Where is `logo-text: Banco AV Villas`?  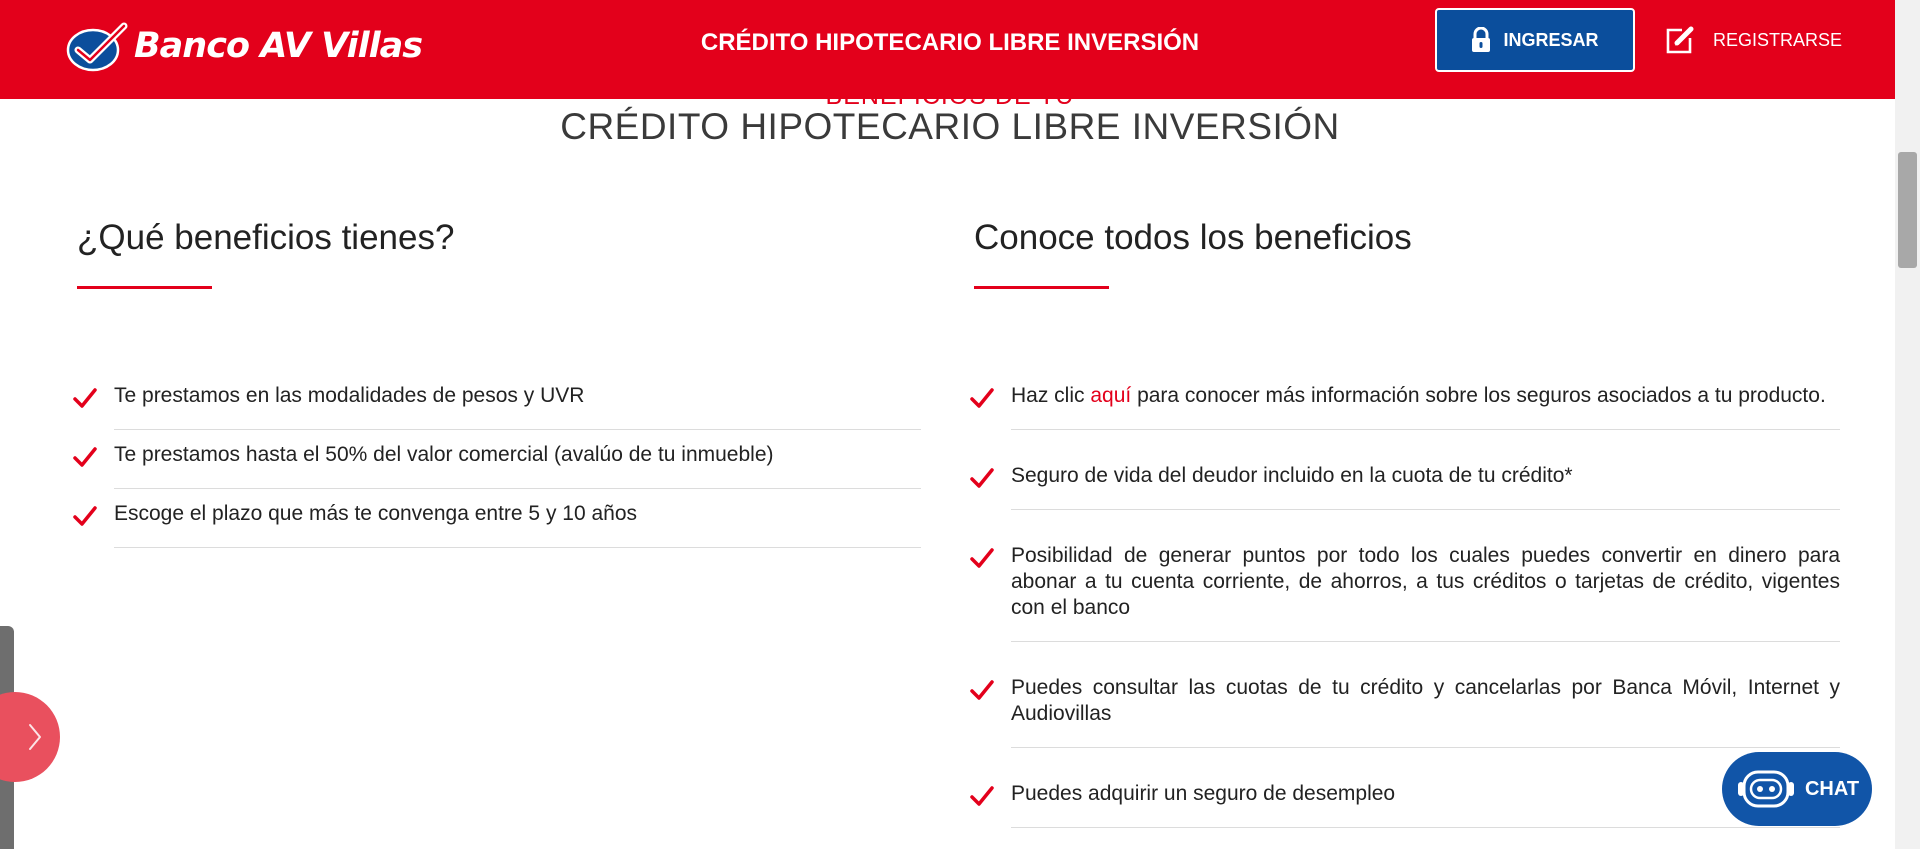 logo-text: Banco AV Villas is located at coordinates (278, 46).